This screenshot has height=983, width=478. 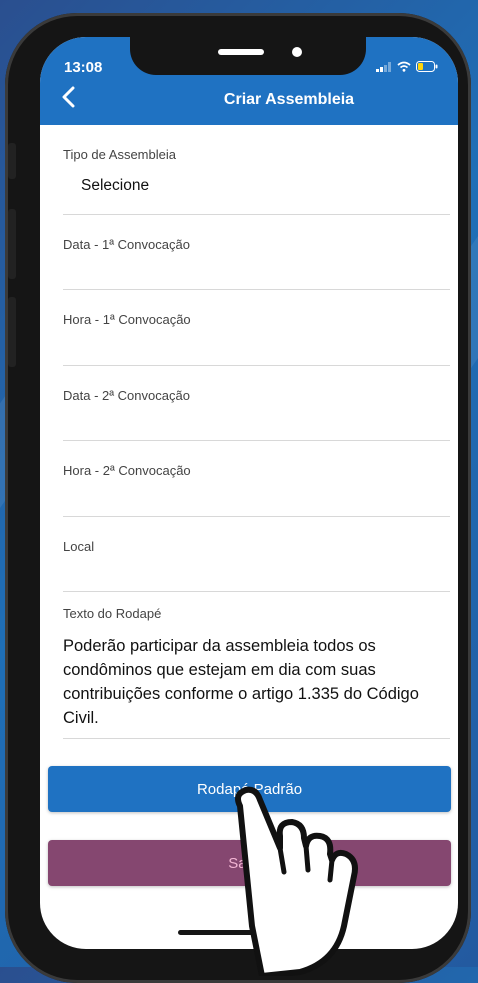 I want to click on status-icons, so click(x=407, y=68).